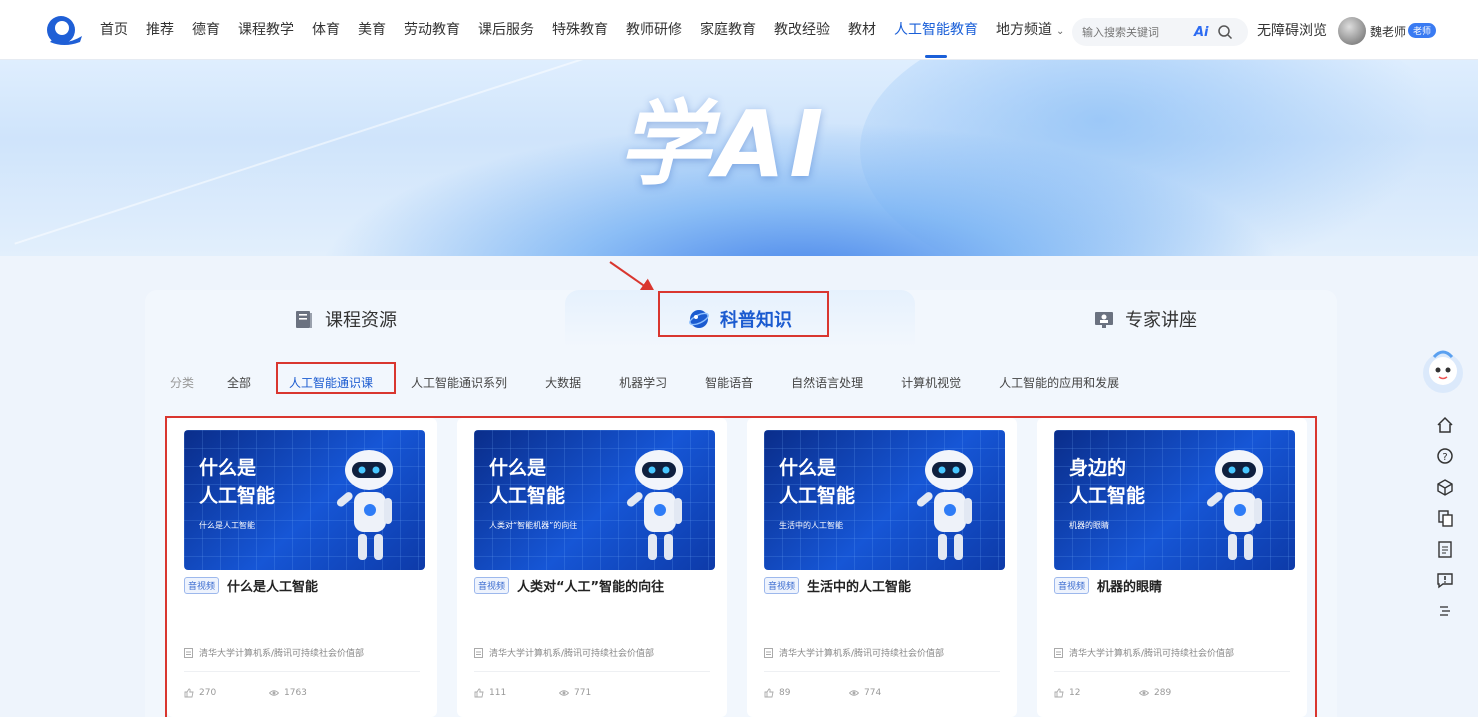 Image resolution: width=1478 pixels, height=717 pixels. I want to click on category-label: 分类, so click(182, 382).